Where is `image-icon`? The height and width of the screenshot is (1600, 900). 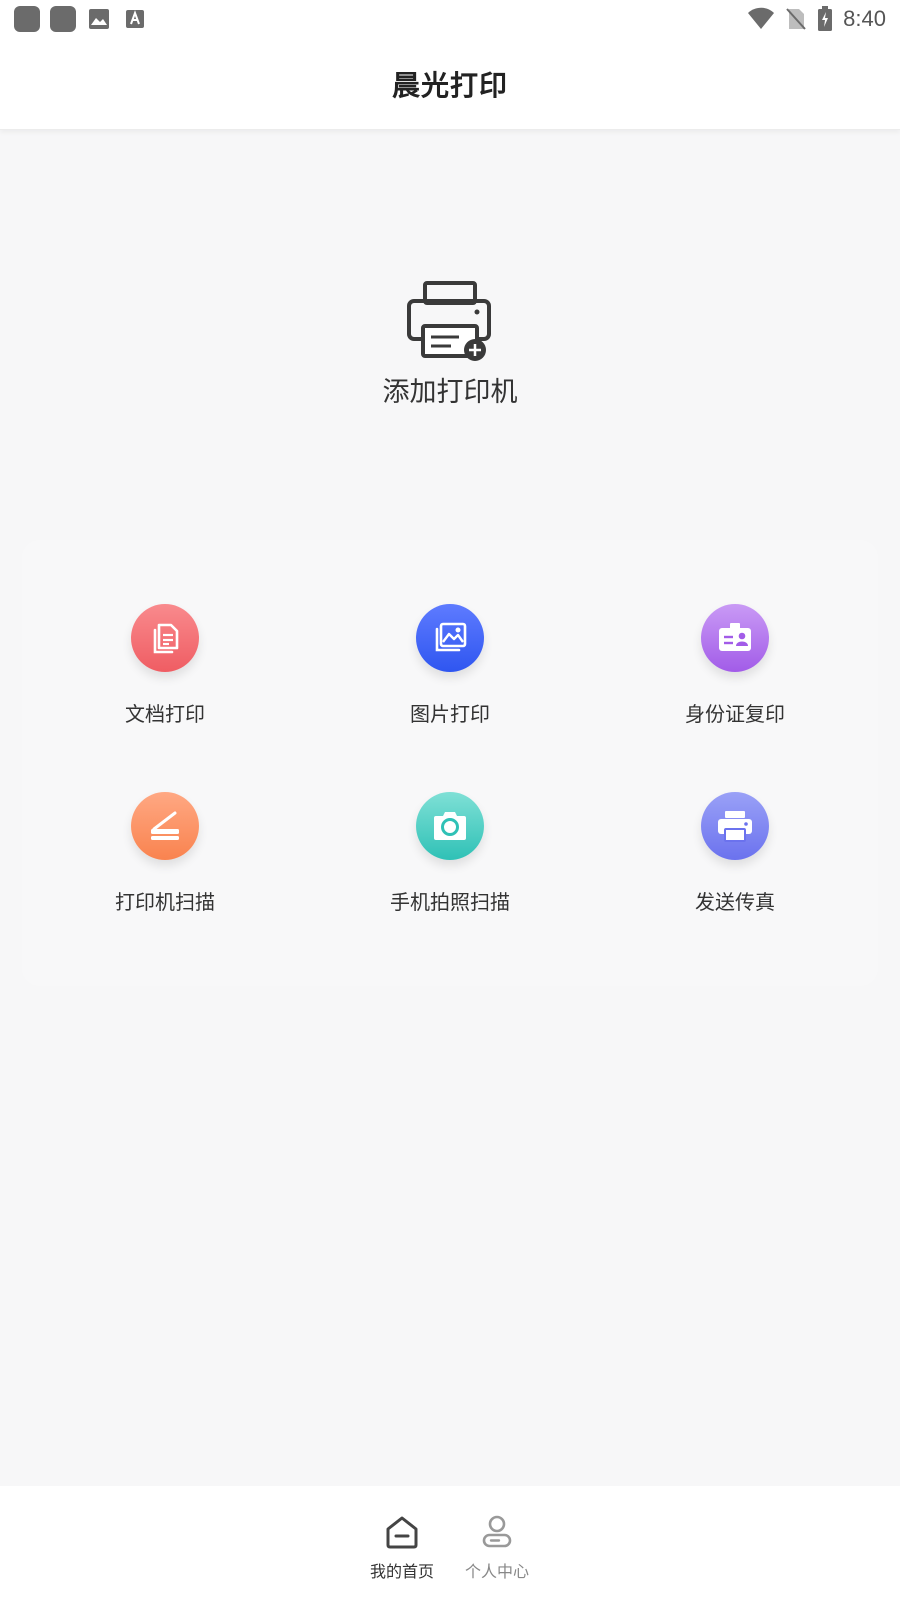 image-icon is located at coordinates (99, 19).